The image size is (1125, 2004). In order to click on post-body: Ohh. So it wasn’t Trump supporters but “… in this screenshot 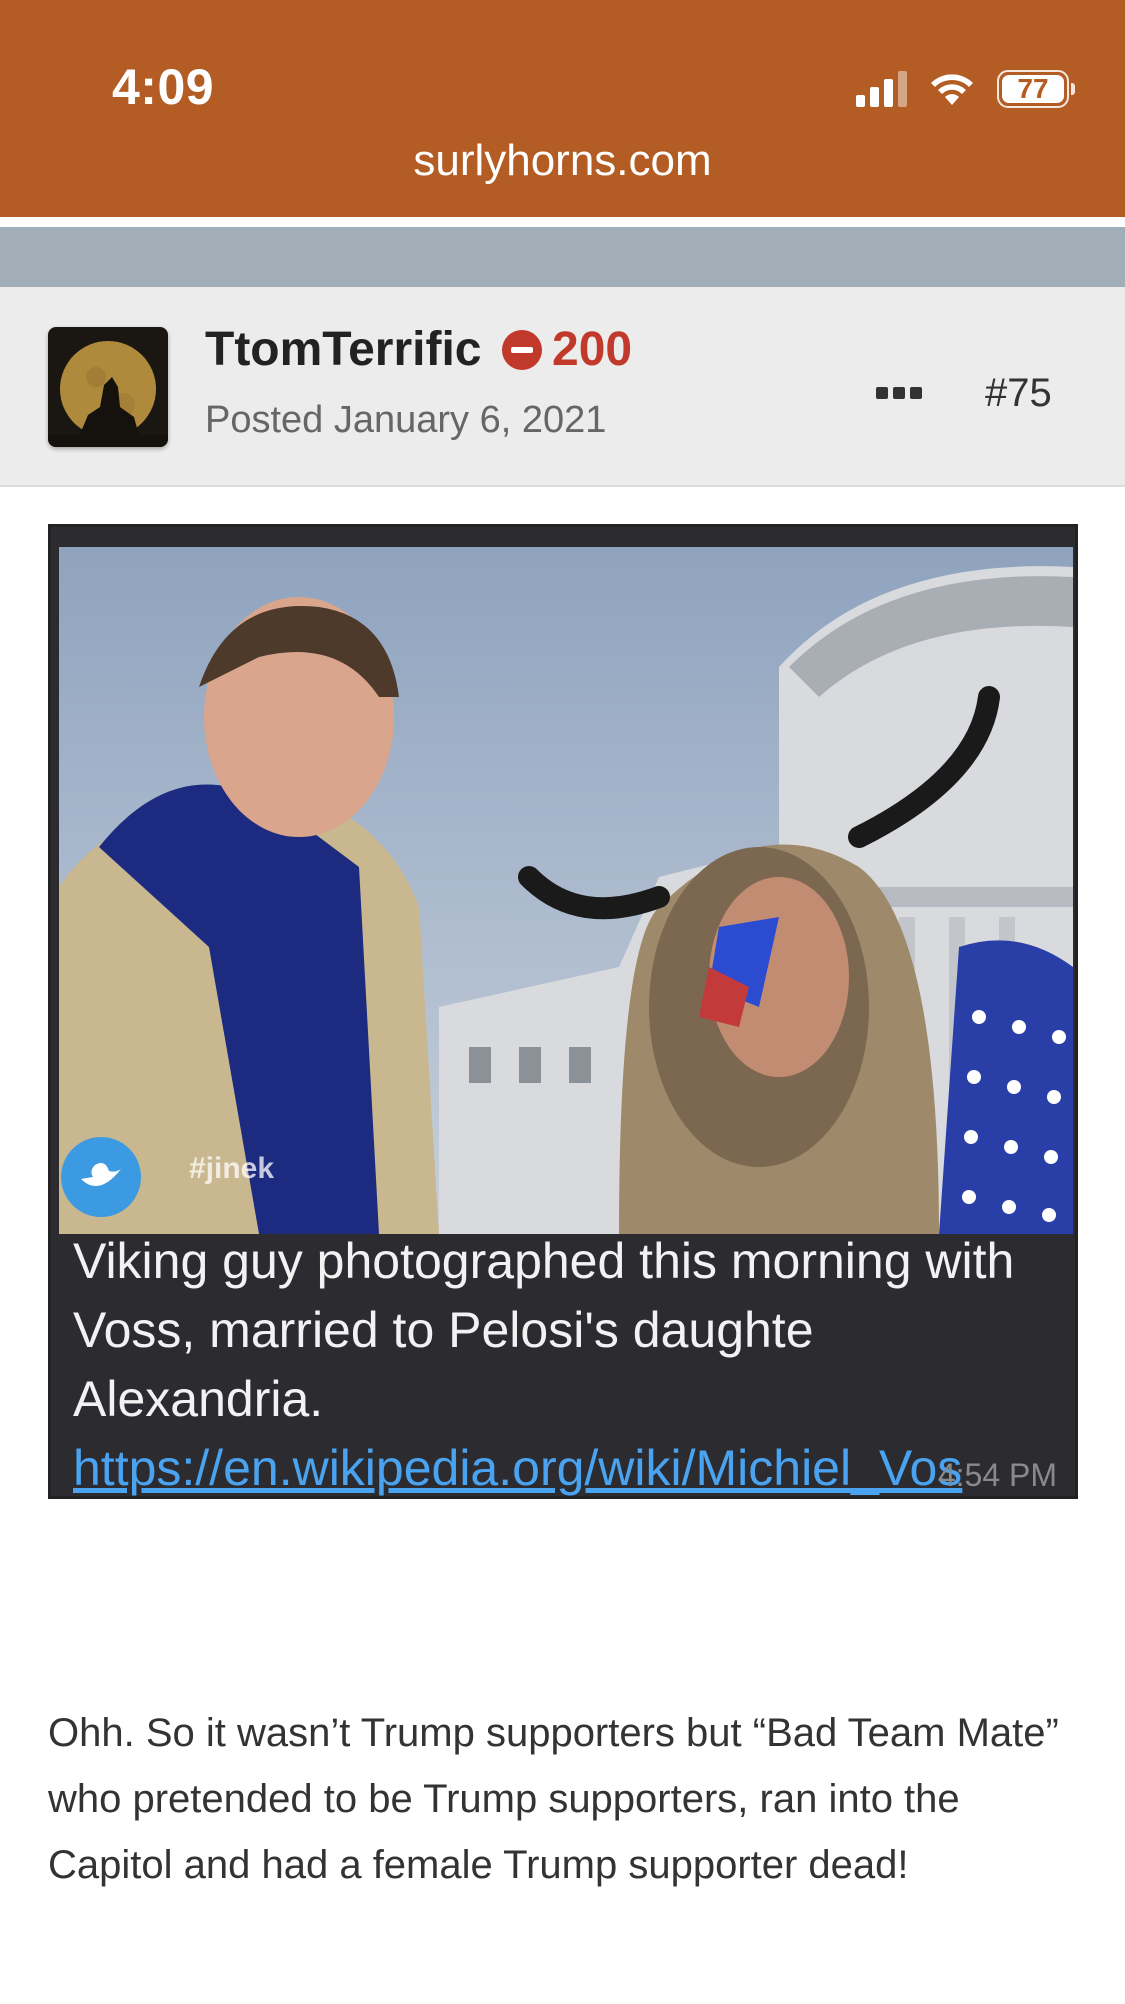, I will do `click(553, 1799)`.